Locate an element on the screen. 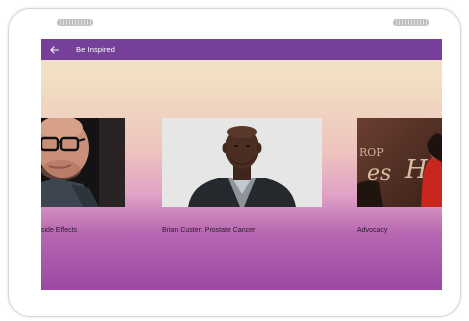 Image resolution: width=469 pixels, height=321 pixels. arrow-left-icon is located at coordinates (54, 49).